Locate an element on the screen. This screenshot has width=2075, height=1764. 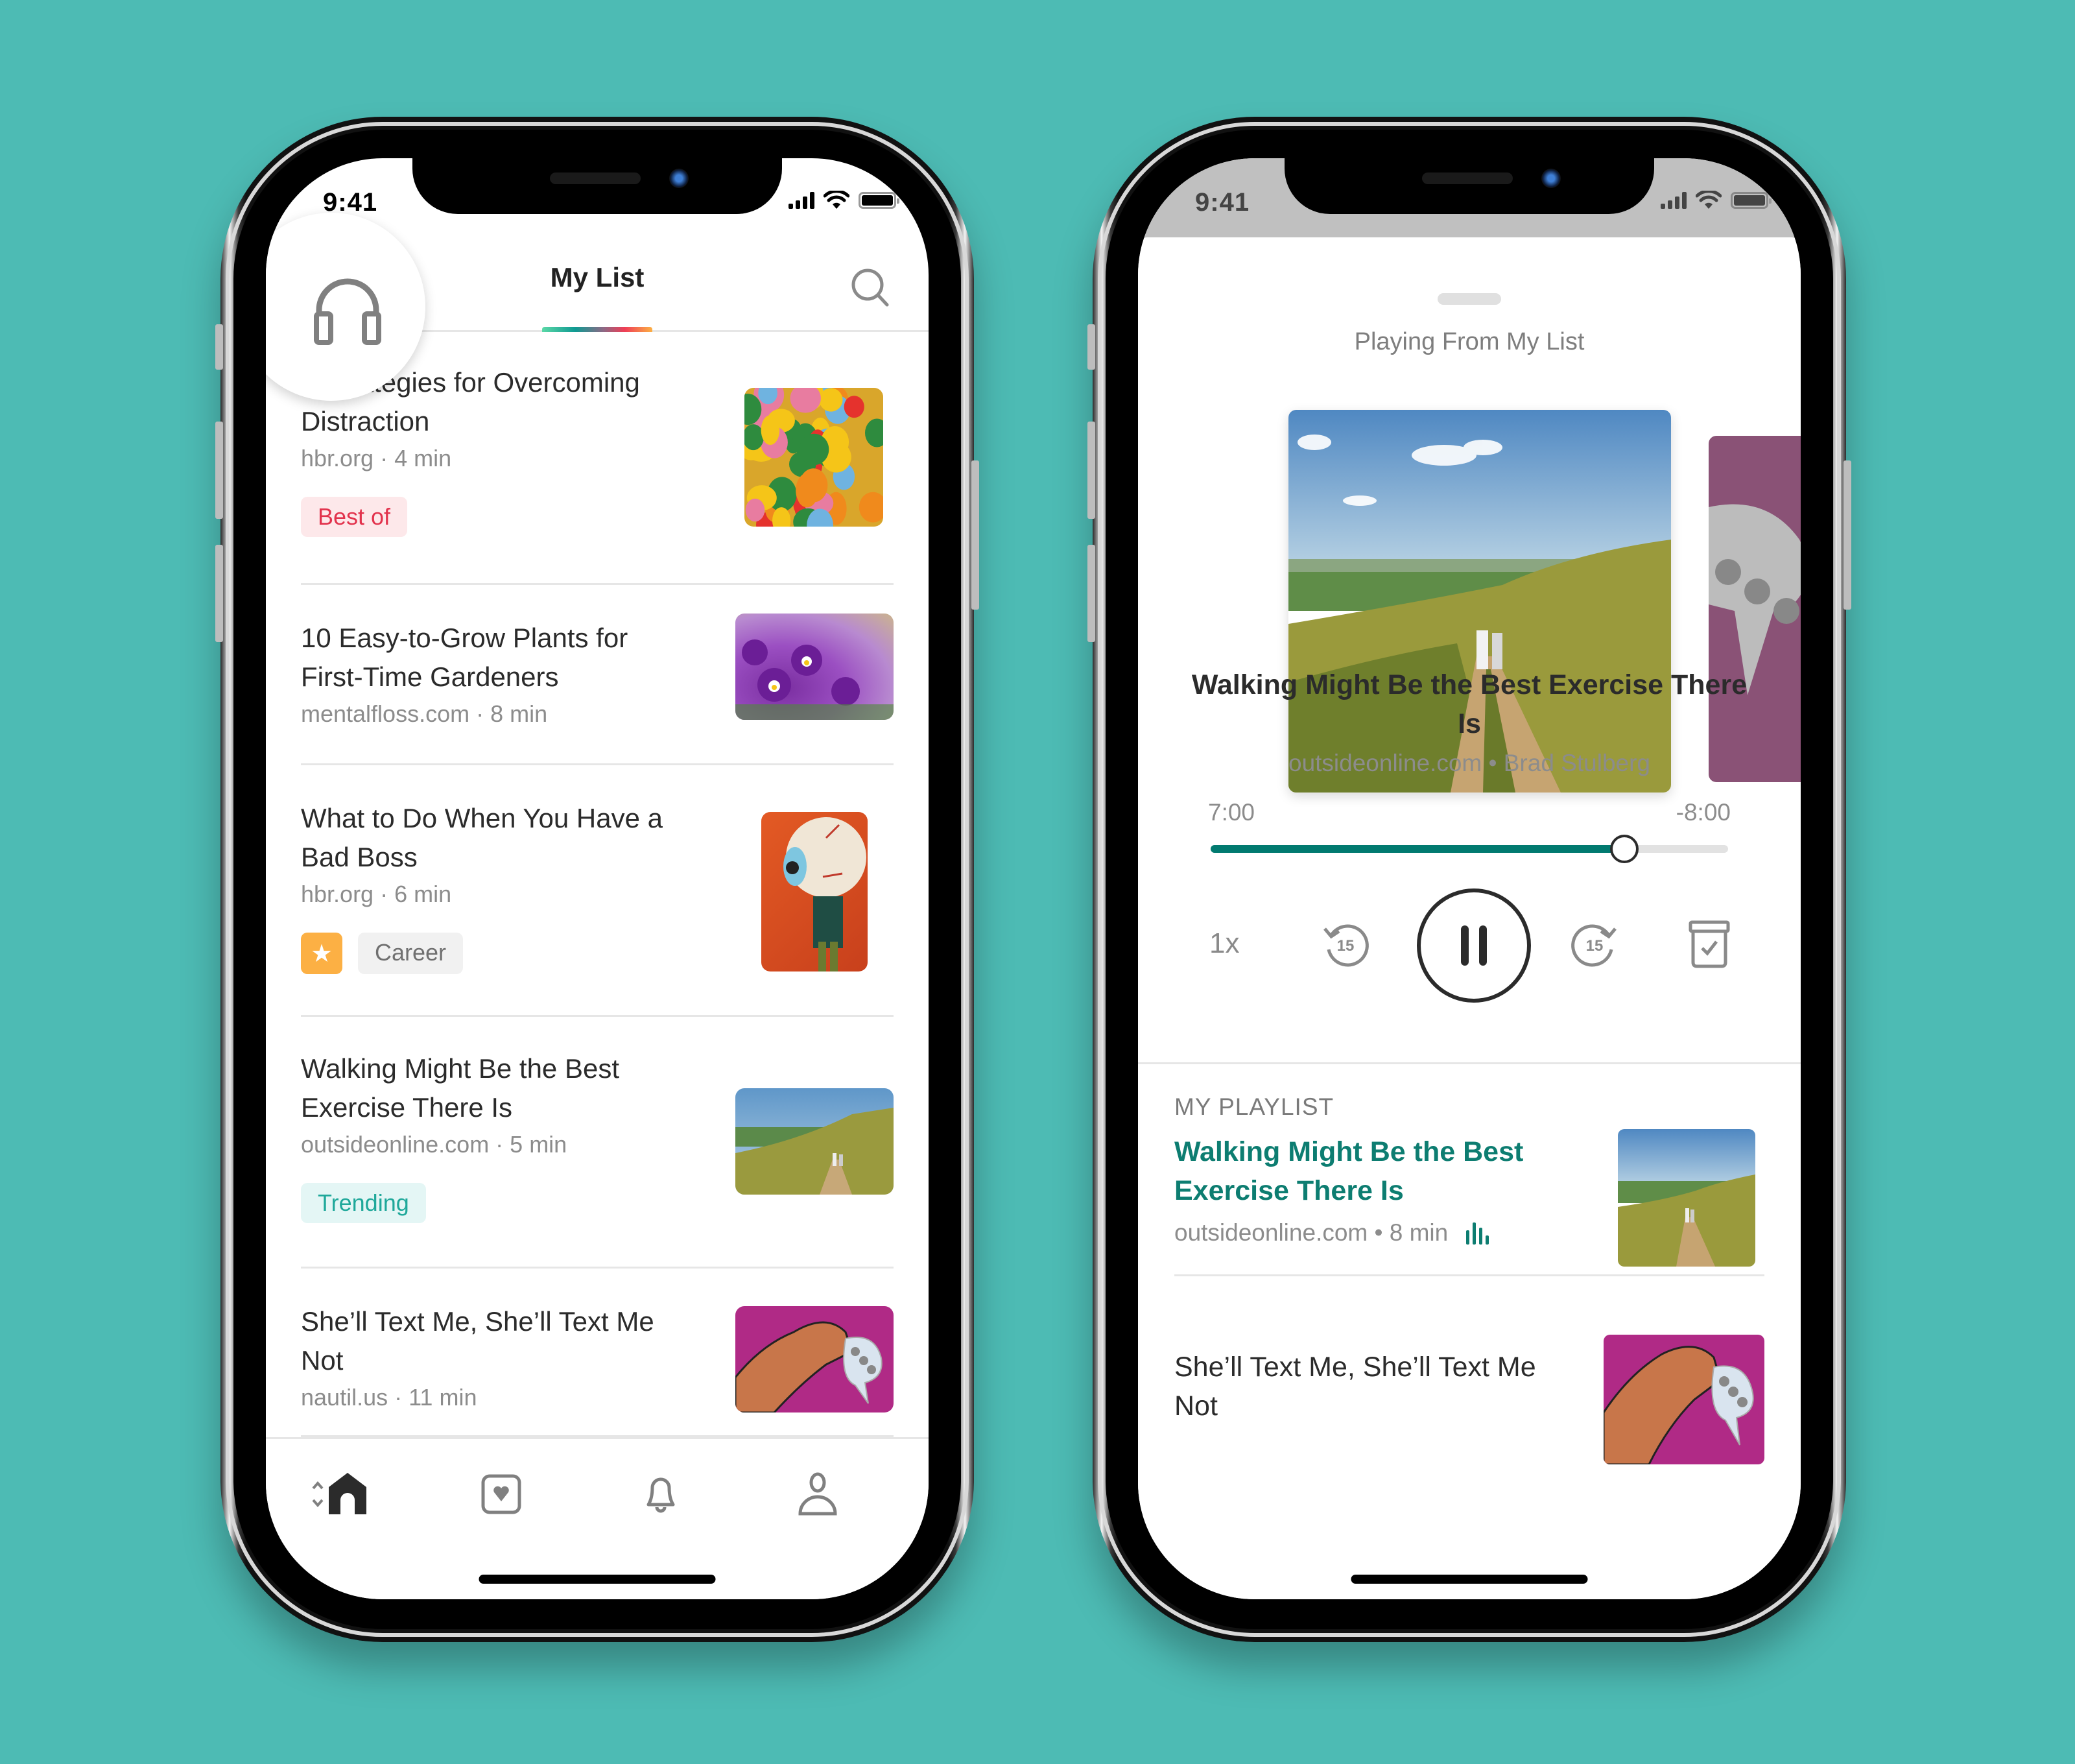
article-title: What to Do When You Have a Bad Boss is located at coordinates (496, 838).